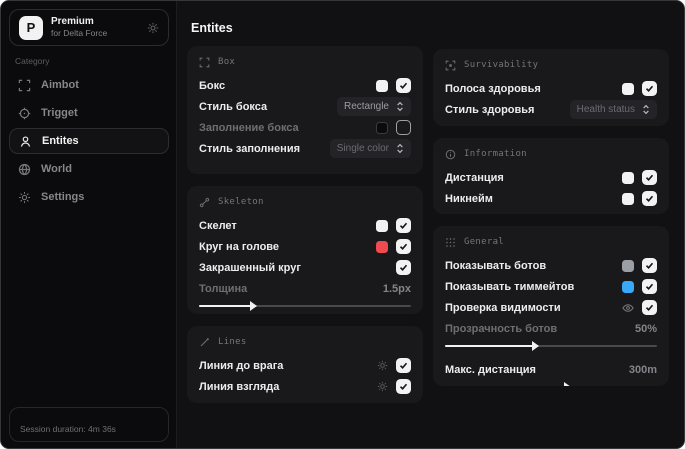 This screenshot has height=449, width=685. What do you see at coordinates (24, 113) in the screenshot?
I see `crosshair-icon` at bounding box center [24, 113].